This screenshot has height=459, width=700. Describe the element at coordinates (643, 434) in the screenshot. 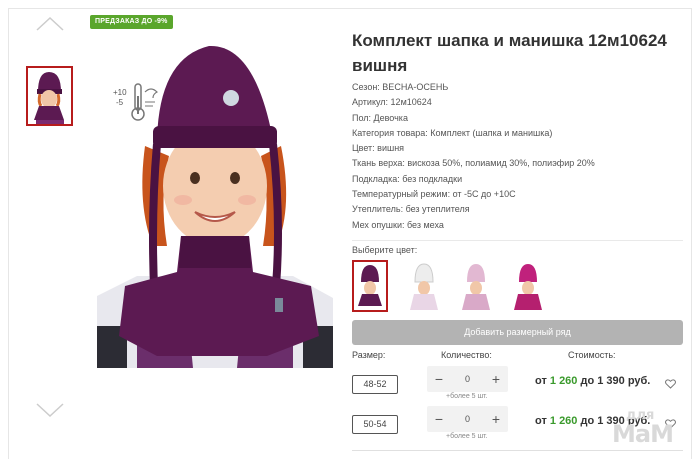

I see `watermark-big-text: МаМ` at that location.